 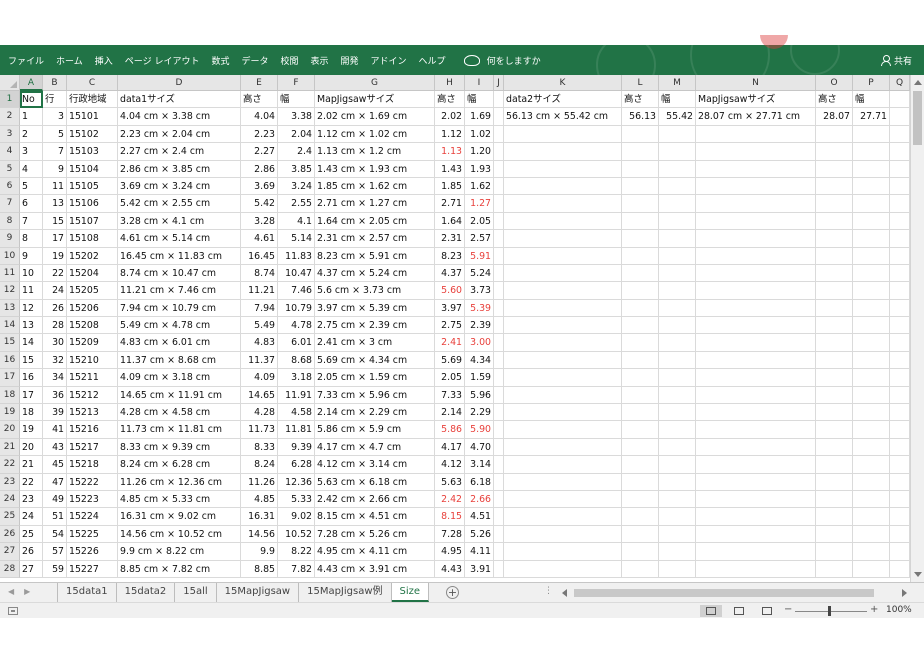 I want to click on select-all-corner, so click(x=10, y=83).